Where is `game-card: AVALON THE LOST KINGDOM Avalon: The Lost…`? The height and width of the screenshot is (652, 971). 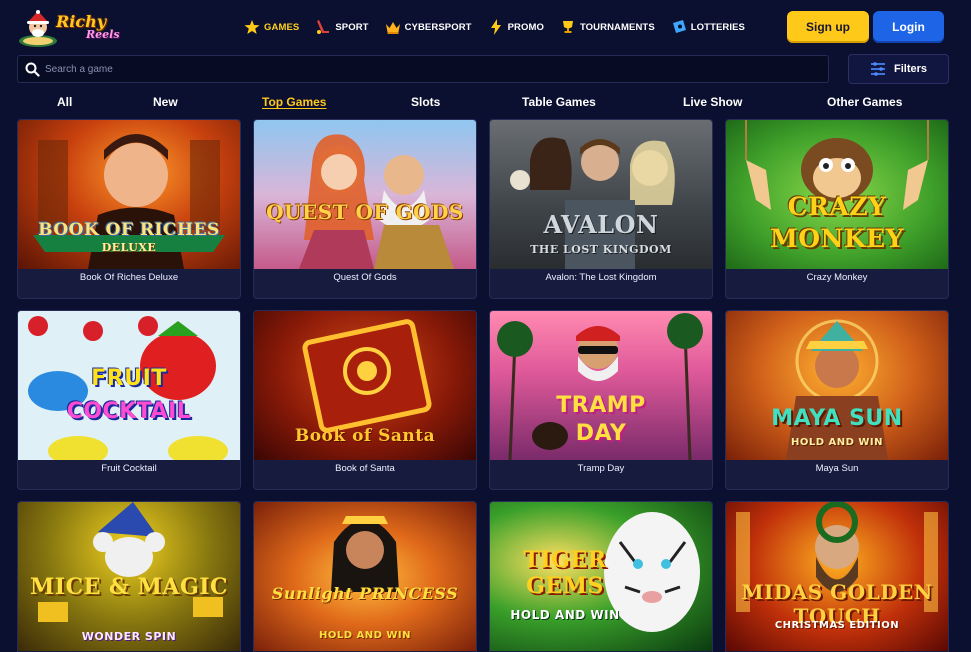 game-card: AVALON THE LOST KINGDOM Avalon: The Lost… is located at coordinates (601, 209).